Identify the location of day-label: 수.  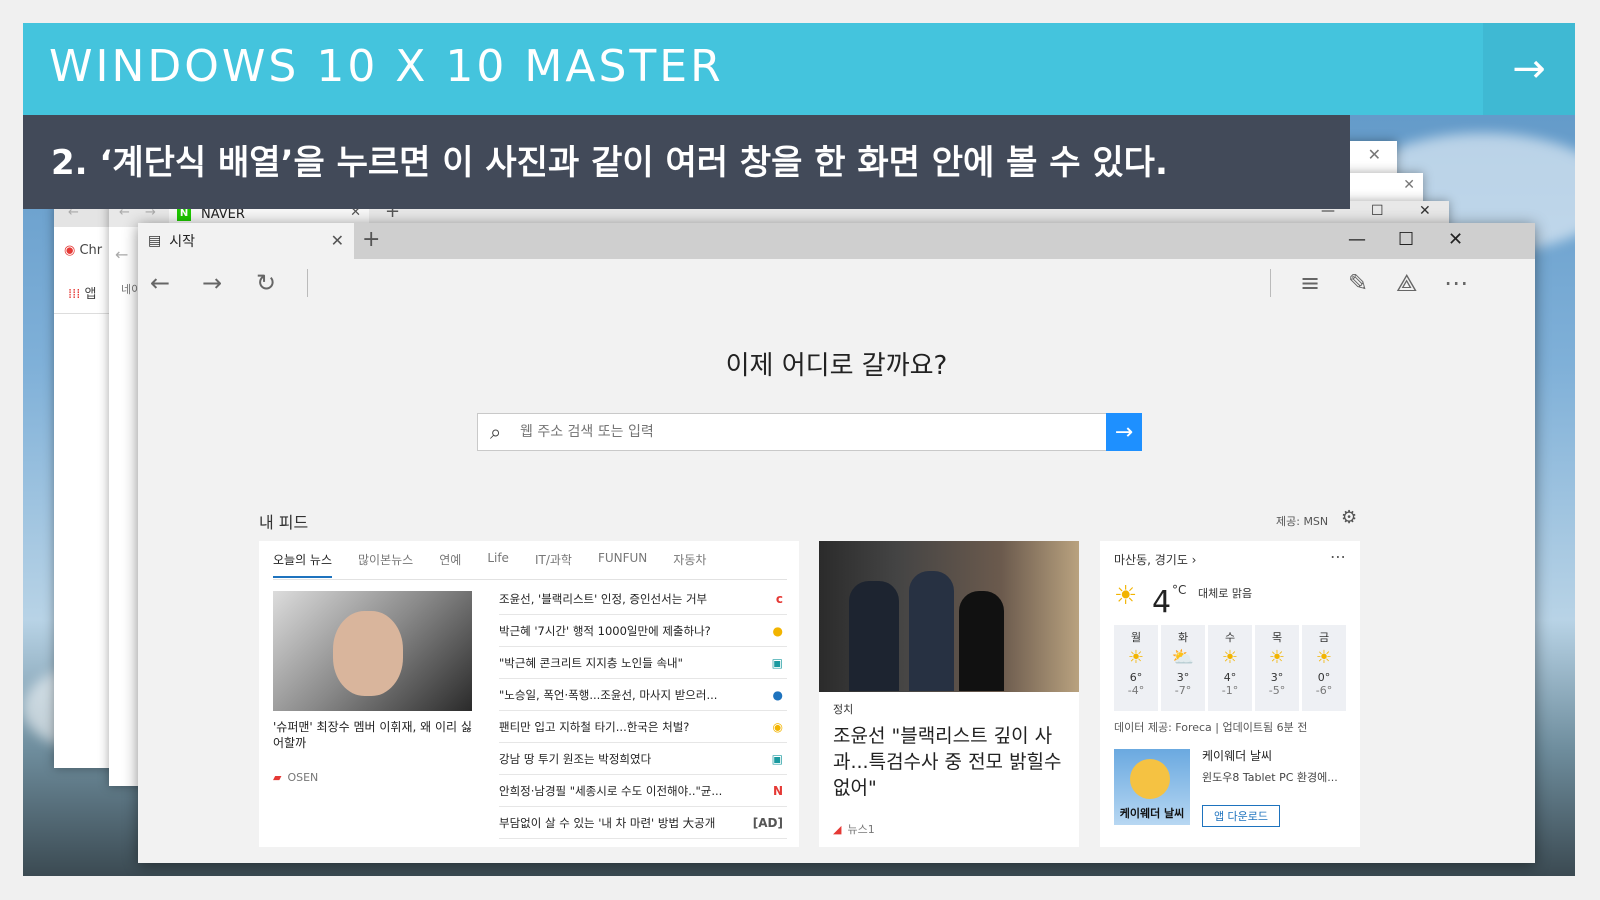
(1230, 637).